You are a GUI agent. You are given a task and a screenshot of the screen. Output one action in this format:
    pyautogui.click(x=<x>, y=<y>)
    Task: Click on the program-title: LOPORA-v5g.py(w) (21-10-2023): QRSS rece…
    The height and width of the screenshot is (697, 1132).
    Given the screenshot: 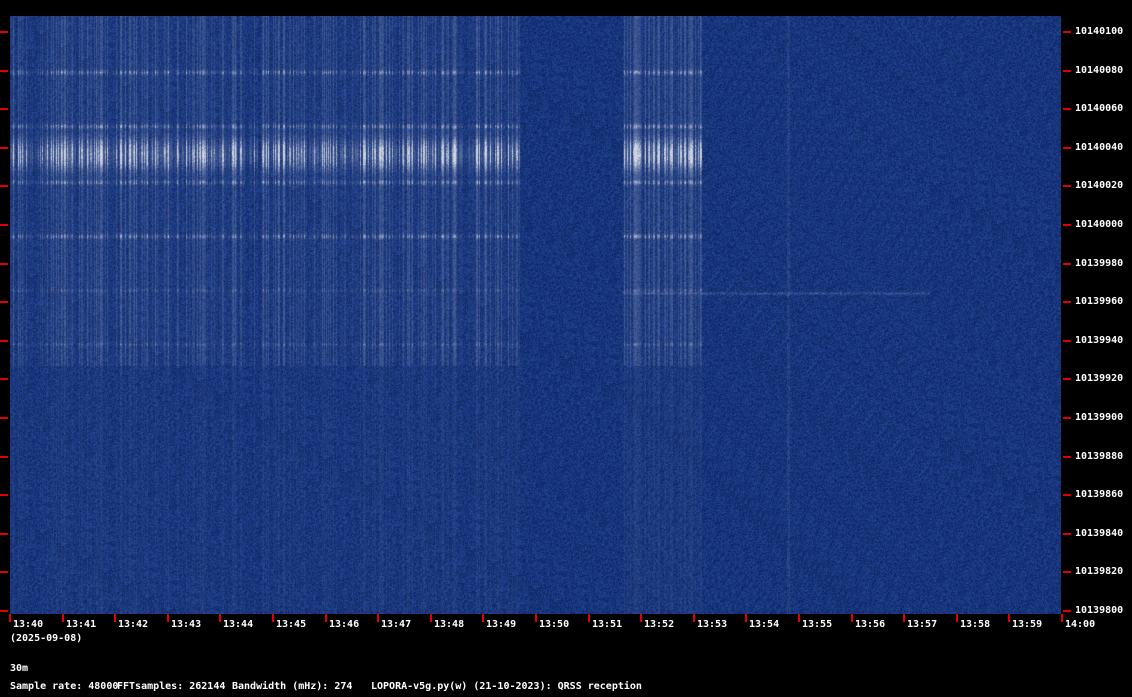 What is the action you would take?
    pyautogui.click(x=506, y=686)
    